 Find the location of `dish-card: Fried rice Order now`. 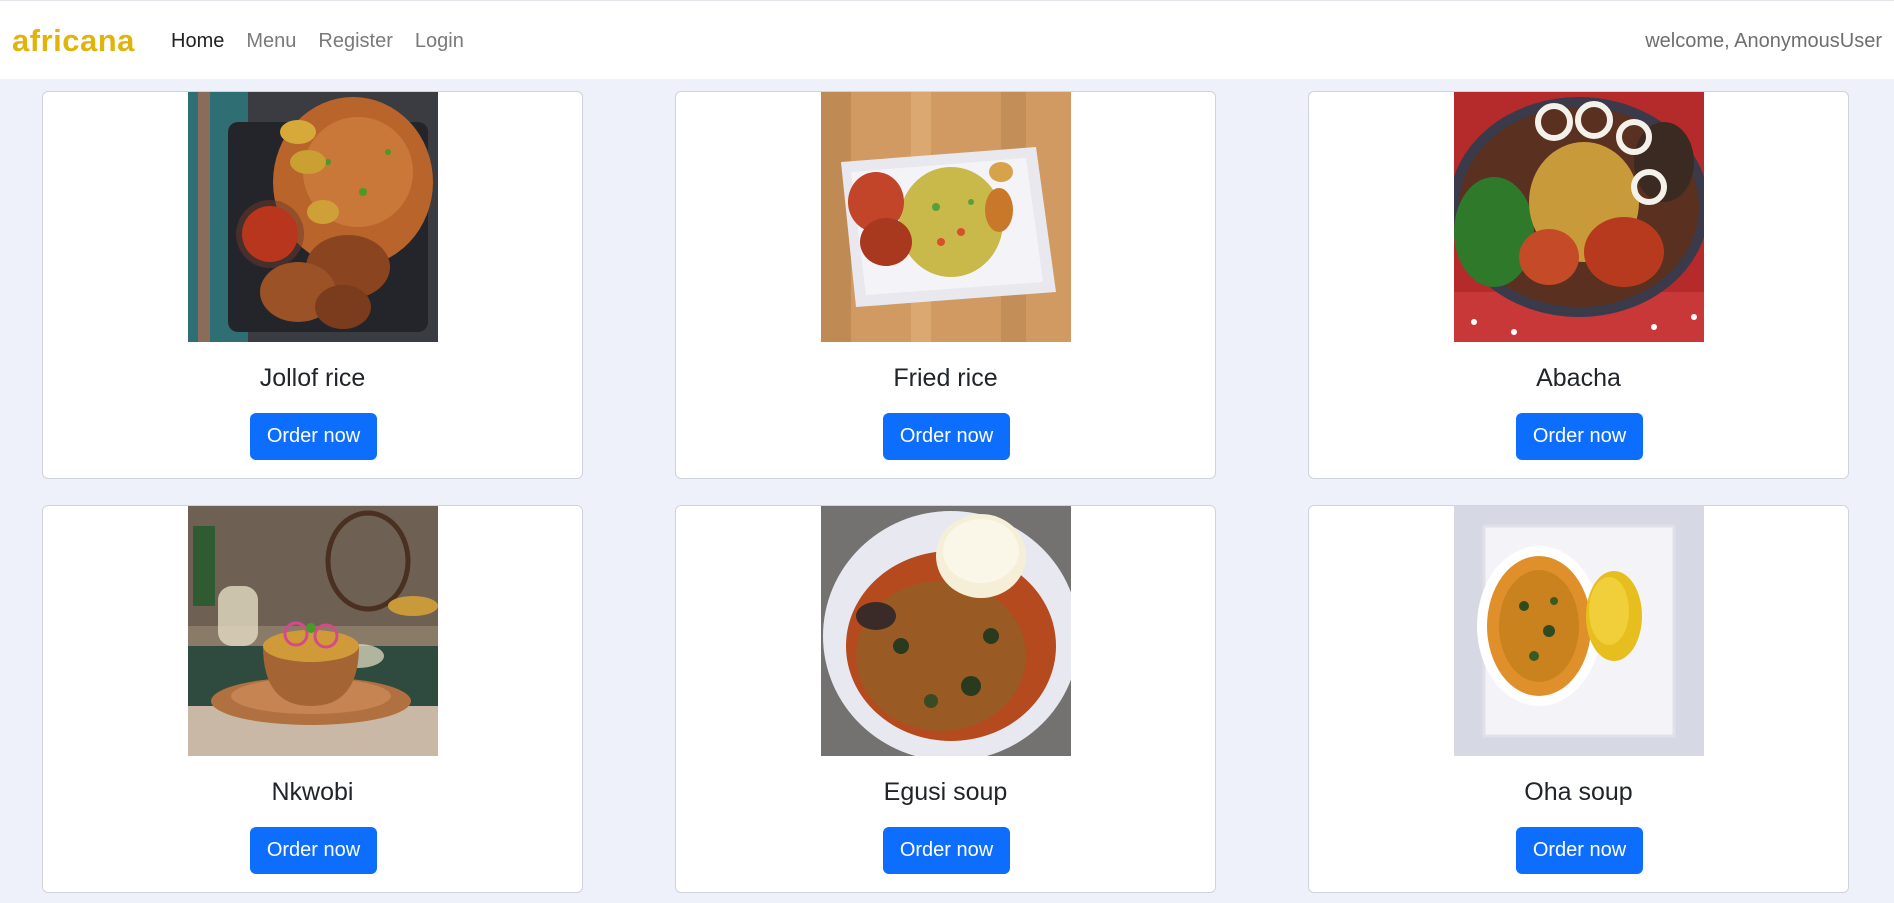

dish-card: Fried rice Order now is located at coordinates (945, 285).